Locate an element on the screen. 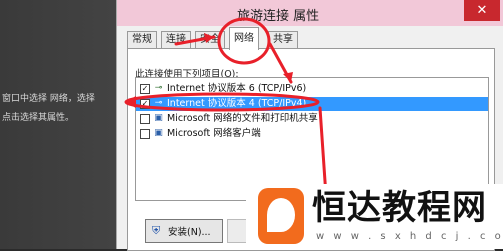  background-text-line-1: 窗口中选择 网络，选择 is located at coordinates (48, 99).